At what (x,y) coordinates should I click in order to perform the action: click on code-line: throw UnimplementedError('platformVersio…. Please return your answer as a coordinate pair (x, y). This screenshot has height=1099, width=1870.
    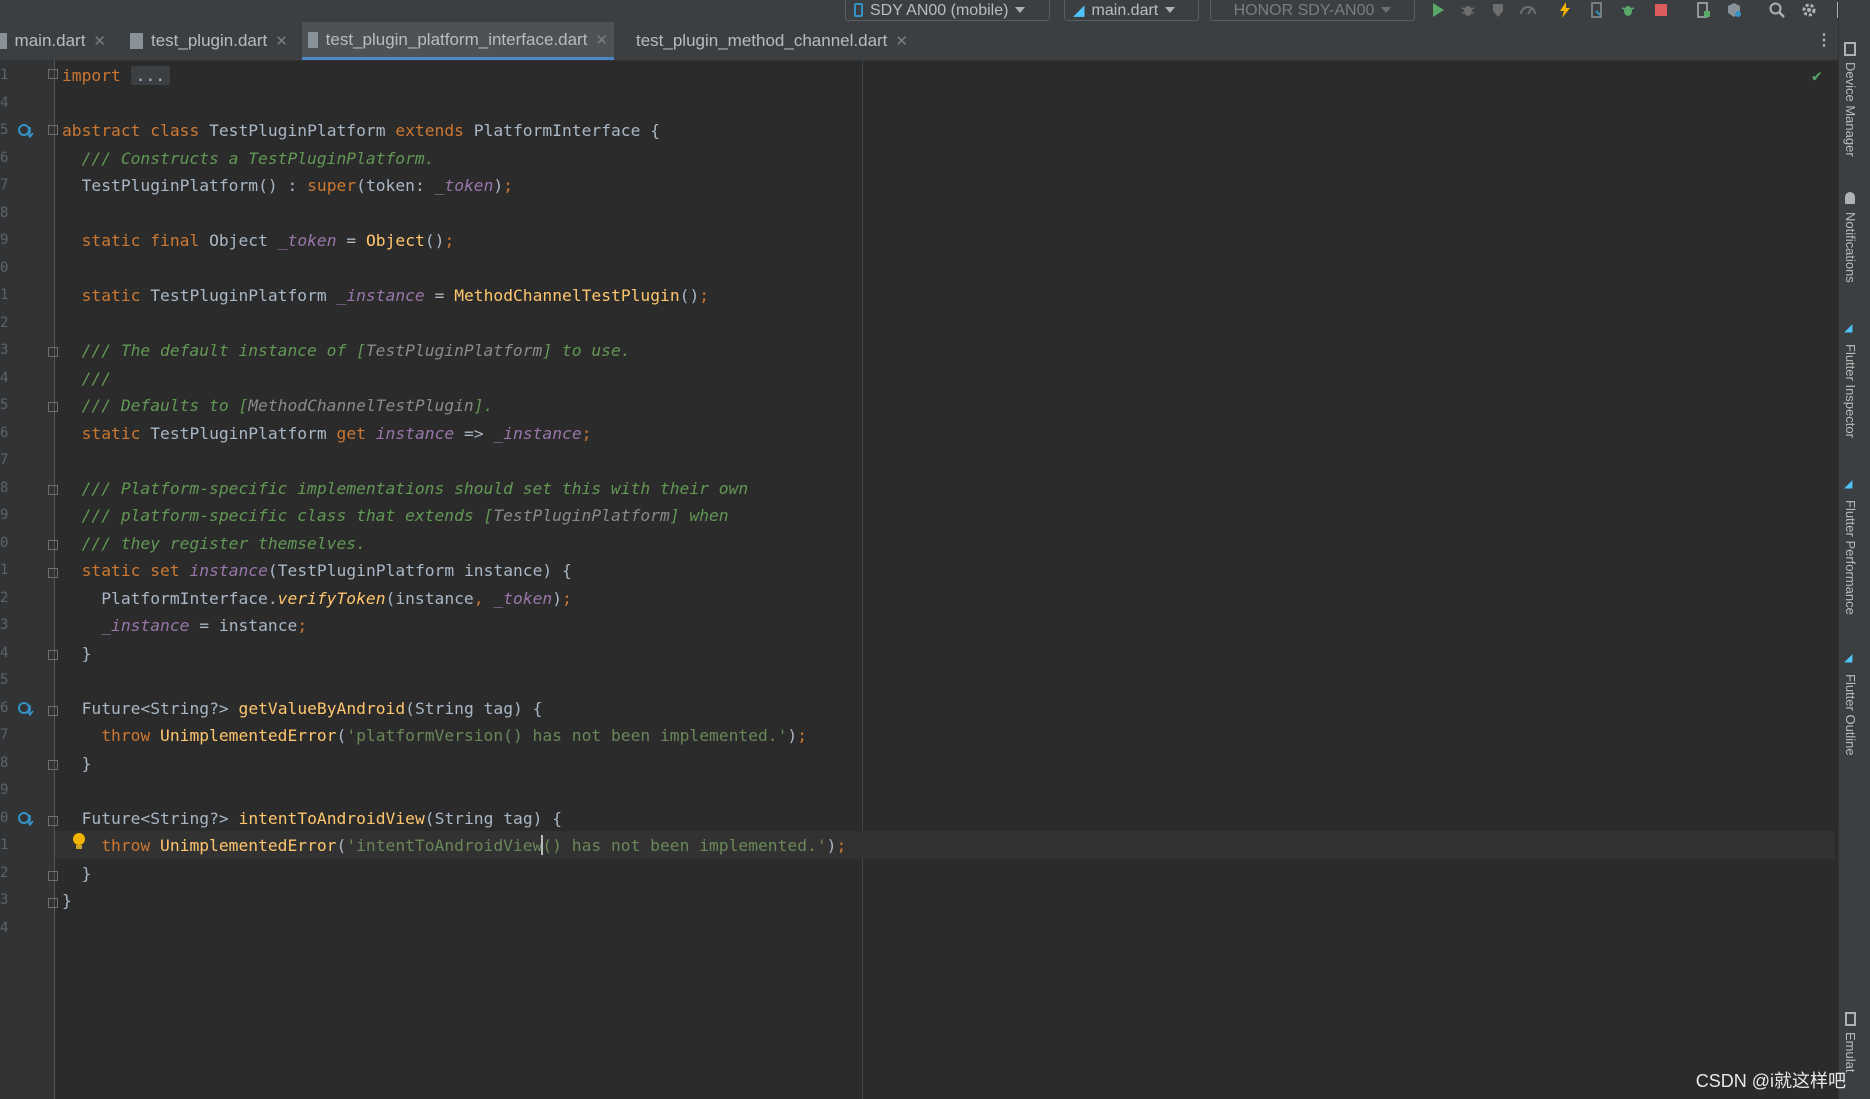
    Looking at the image, I should click on (454, 736).